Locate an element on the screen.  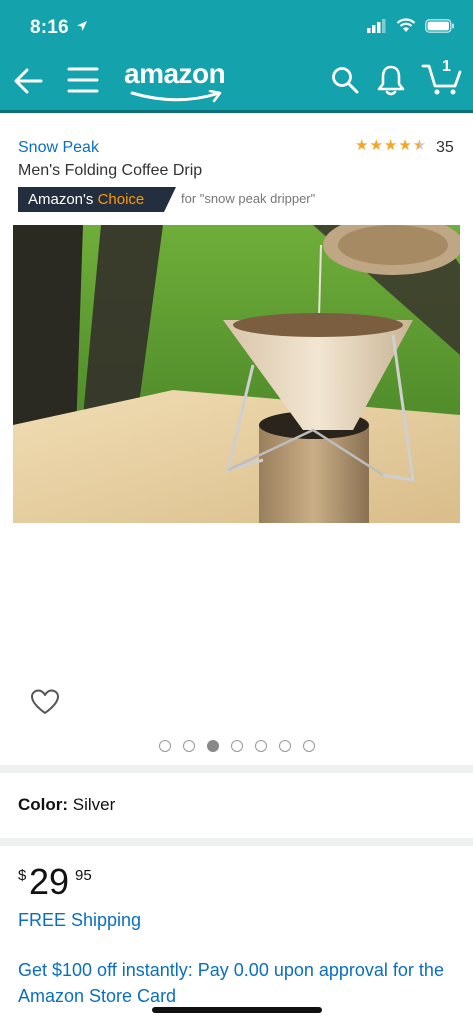
signal-icon is located at coordinates (376, 25).